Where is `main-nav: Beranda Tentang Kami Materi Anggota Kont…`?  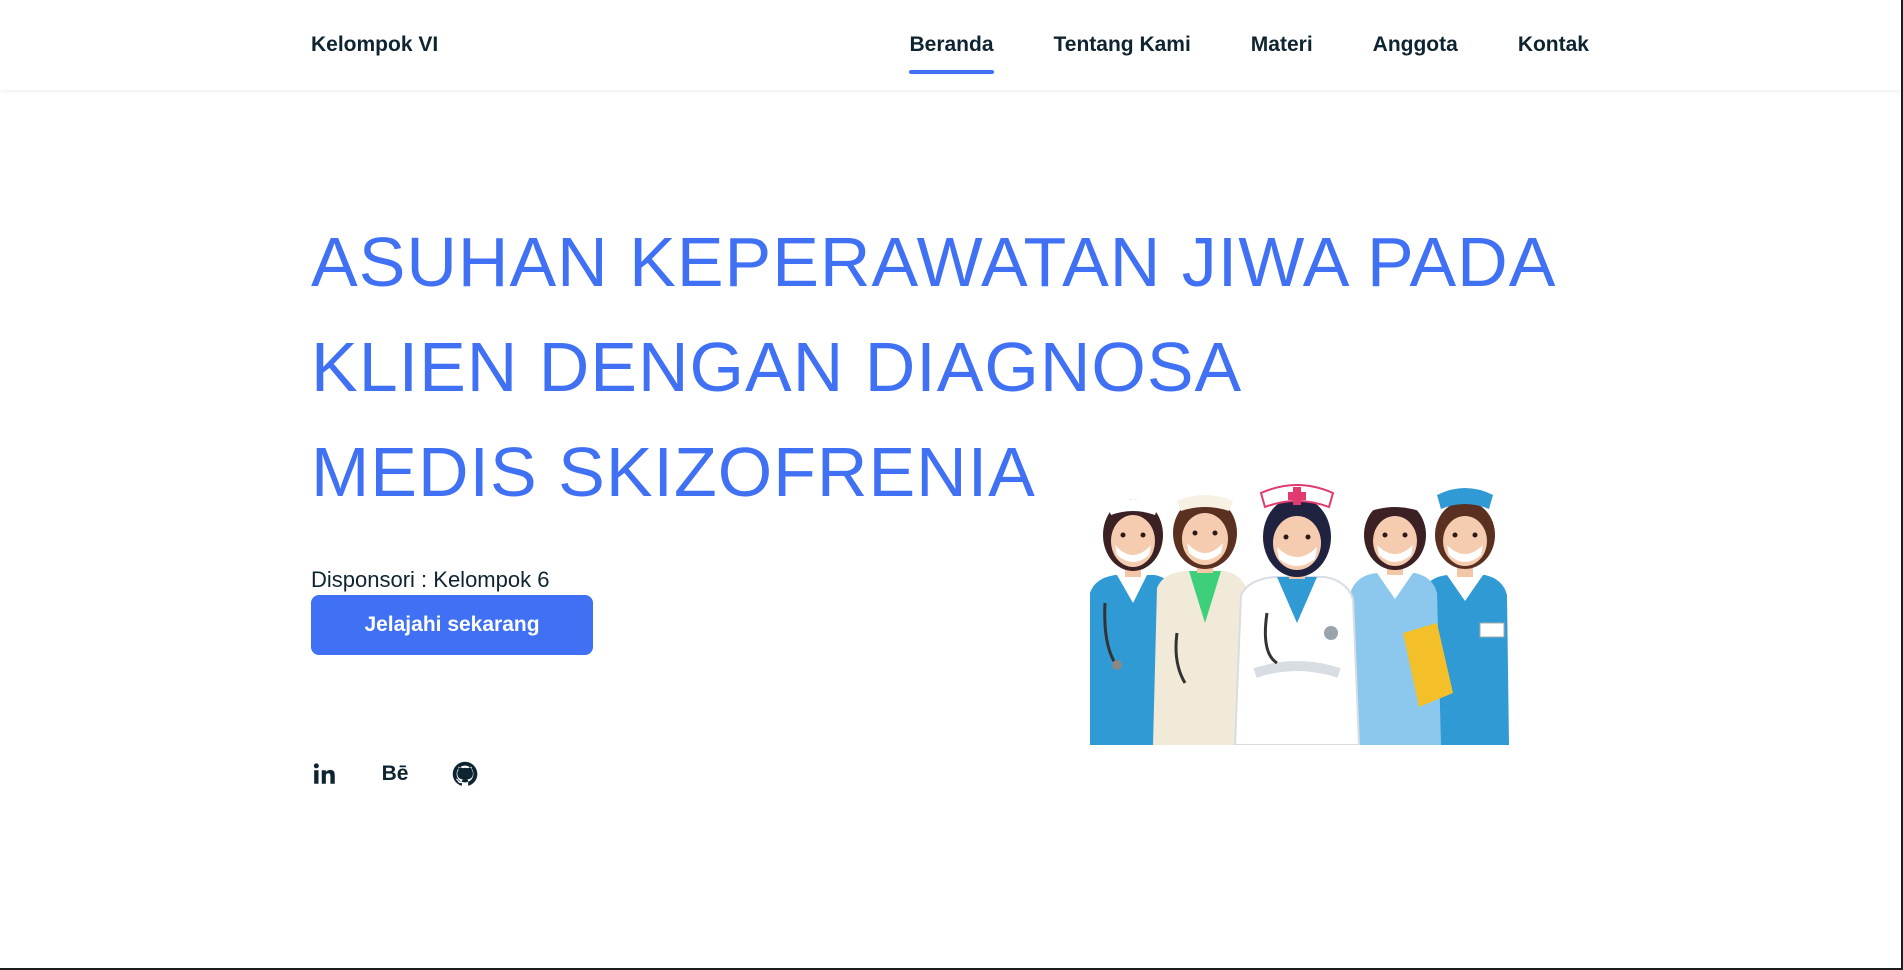 main-nav: Beranda Tentang Kami Materi Anggota Kont… is located at coordinates (1249, 53).